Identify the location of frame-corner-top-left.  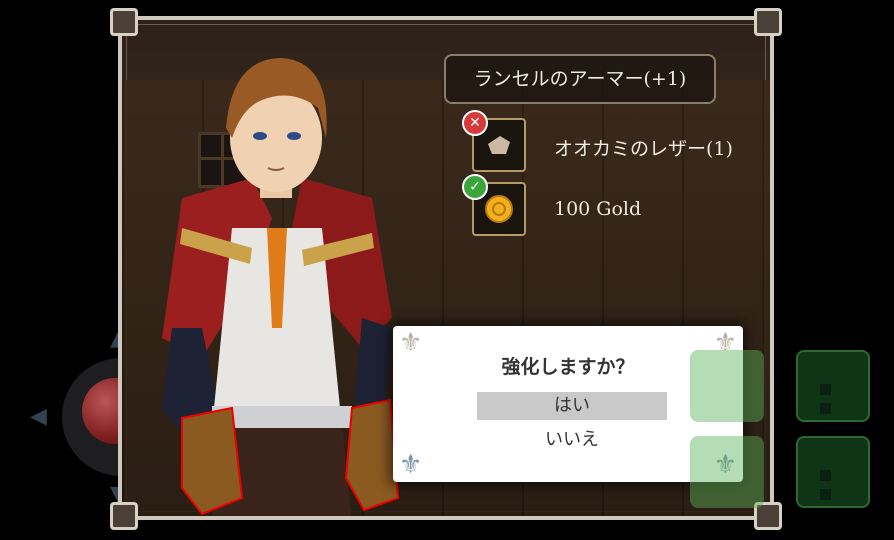
(124, 22).